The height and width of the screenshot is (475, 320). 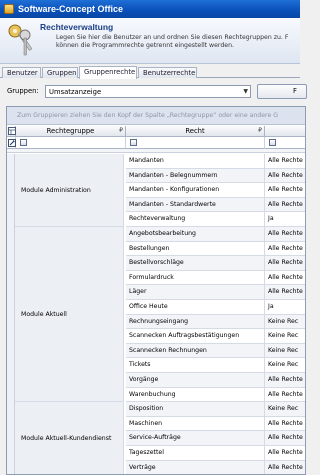 I want to click on cell-recht: Bestellungen, so click(x=195, y=249).